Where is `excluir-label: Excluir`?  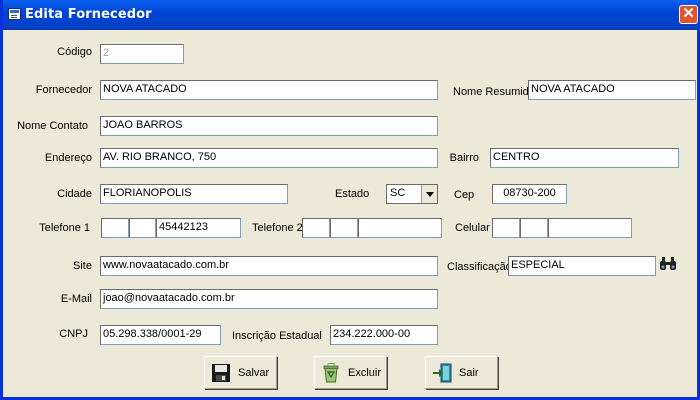
excluir-label: Excluir is located at coordinates (365, 373).